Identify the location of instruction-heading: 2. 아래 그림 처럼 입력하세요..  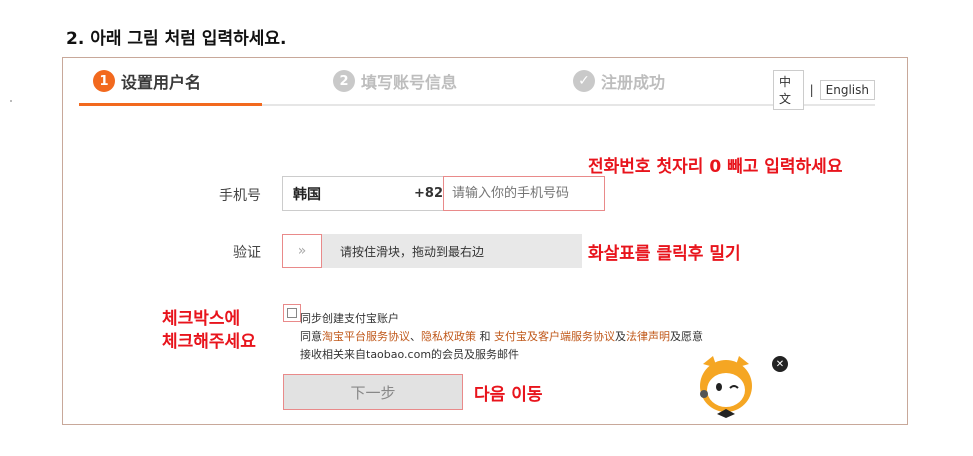
(176, 39).